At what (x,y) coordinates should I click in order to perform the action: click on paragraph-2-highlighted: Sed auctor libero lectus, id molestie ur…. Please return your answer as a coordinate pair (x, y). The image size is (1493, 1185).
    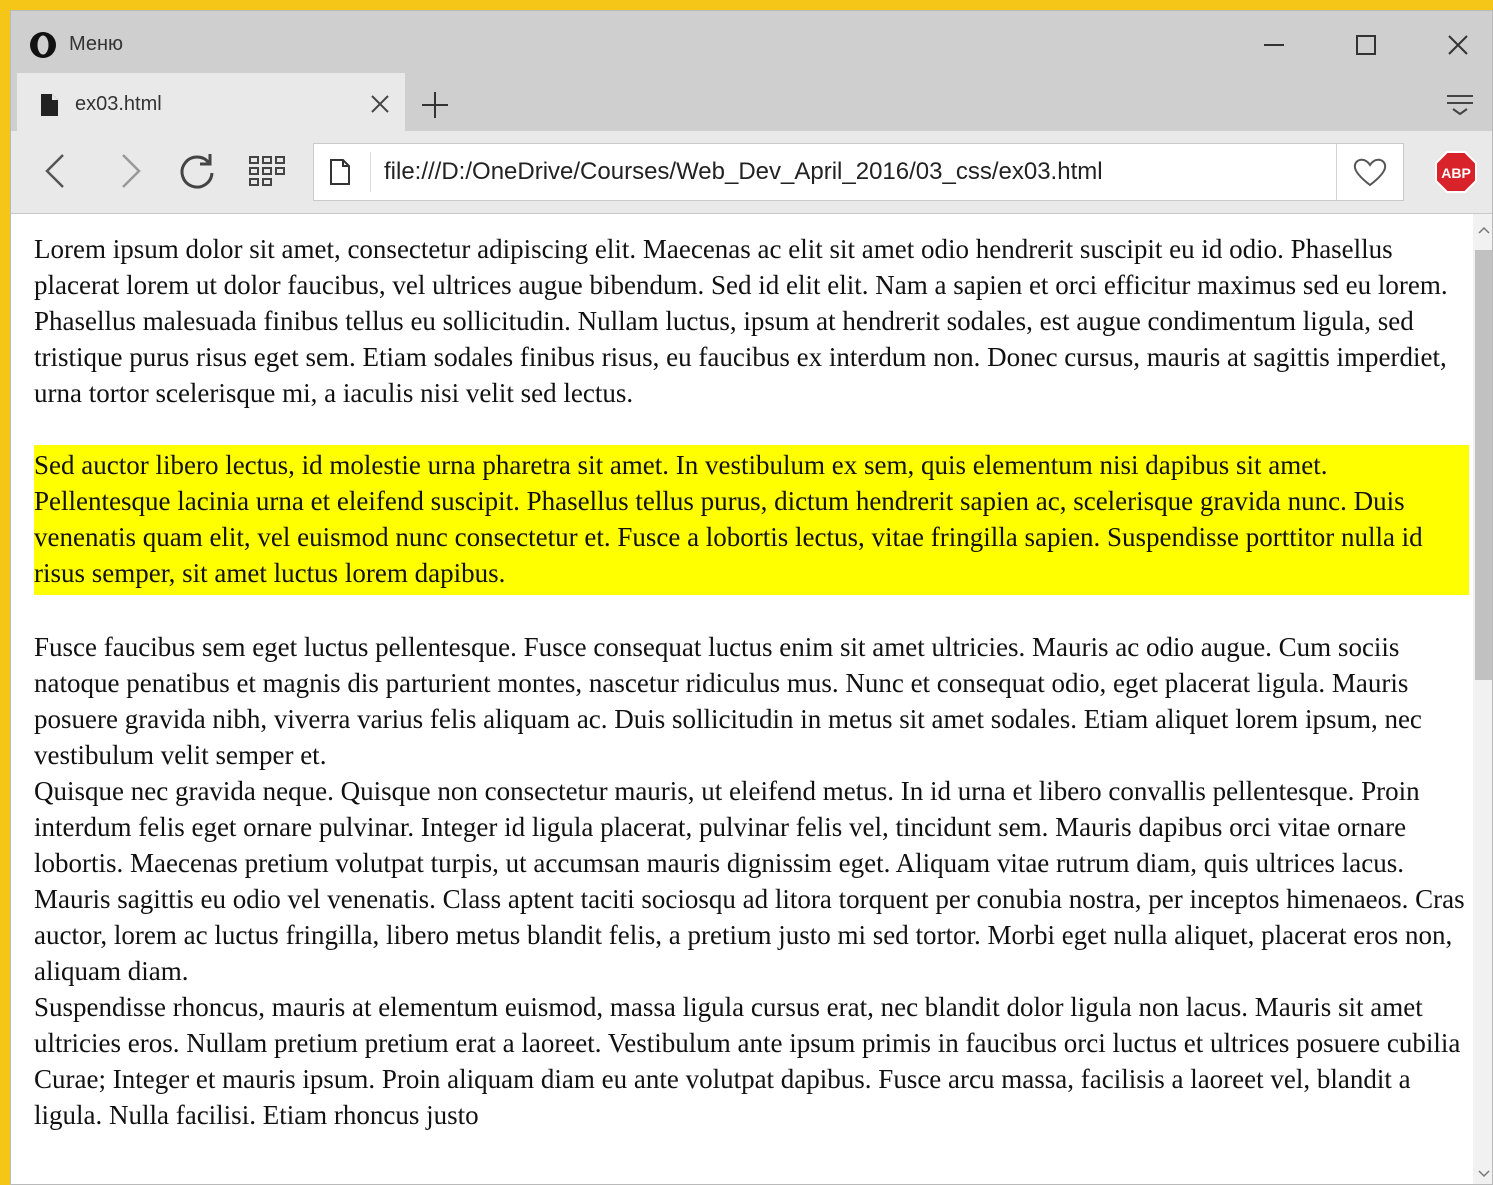
    Looking at the image, I should click on (751, 520).